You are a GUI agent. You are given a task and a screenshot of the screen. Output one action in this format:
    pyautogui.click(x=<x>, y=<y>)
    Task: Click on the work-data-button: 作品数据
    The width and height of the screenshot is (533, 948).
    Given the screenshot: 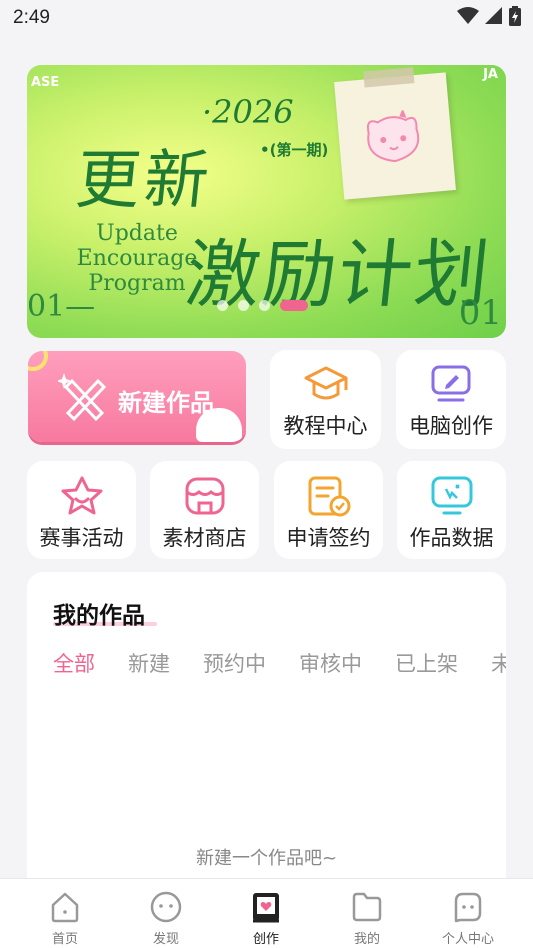 What is the action you would take?
    pyautogui.click(x=451, y=510)
    